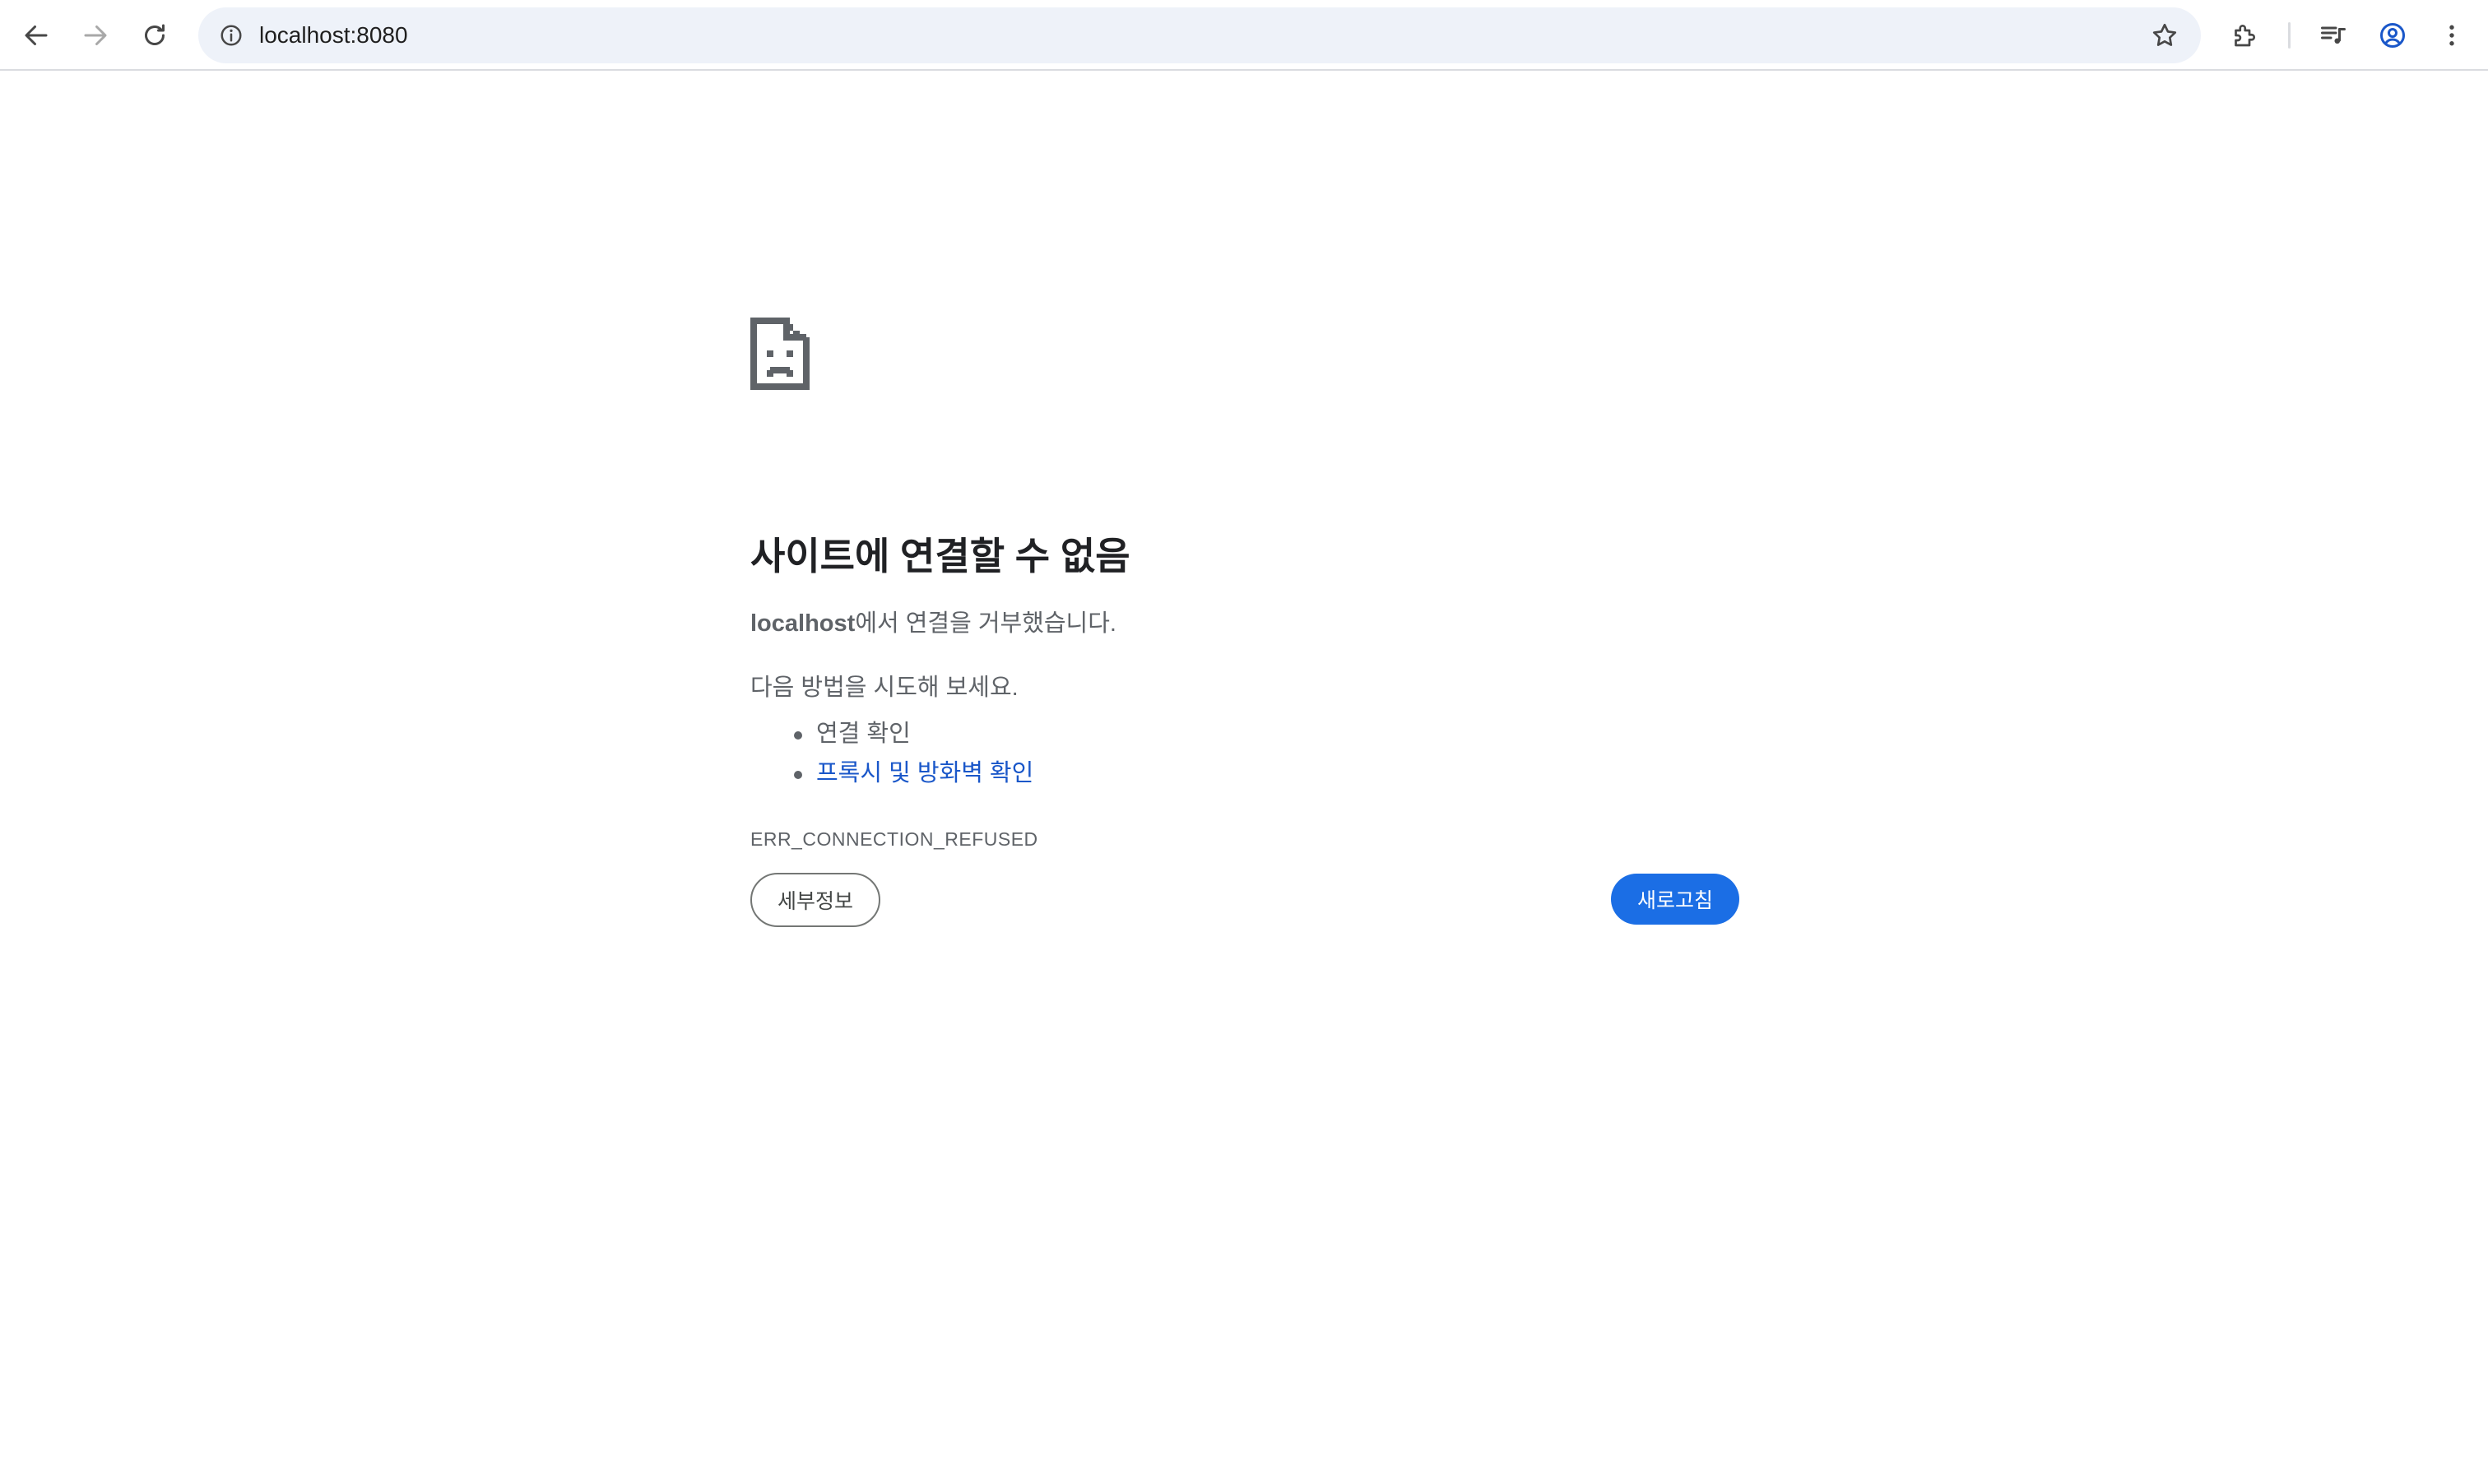 The image size is (2488, 1484). I want to click on media-control-icon, so click(2333, 35).